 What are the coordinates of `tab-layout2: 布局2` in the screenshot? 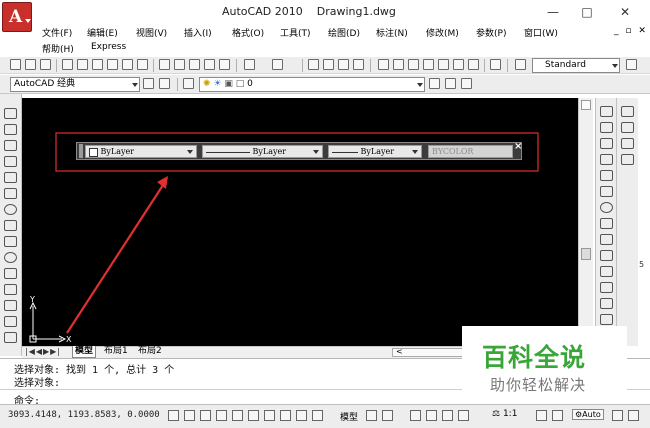 It's located at (150, 351).